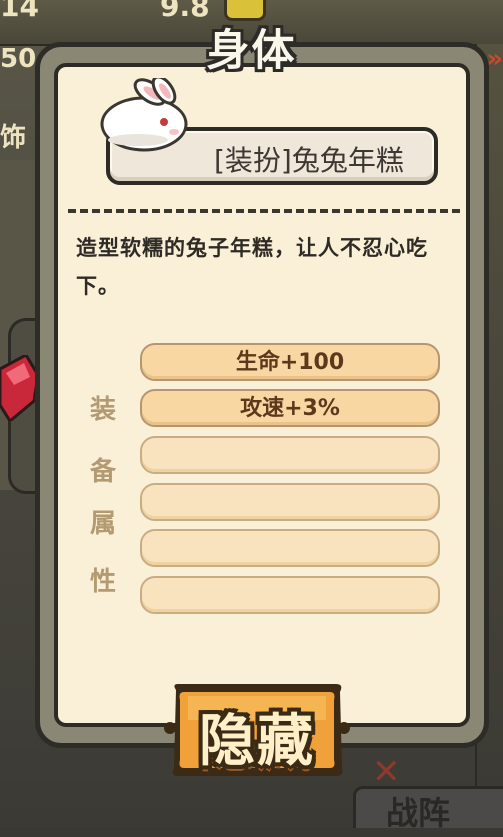 This screenshot has width=503, height=837. Describe the element at coordinates (102, 472) in the screenshot. I see `attribute-label-char: 备` at that location.